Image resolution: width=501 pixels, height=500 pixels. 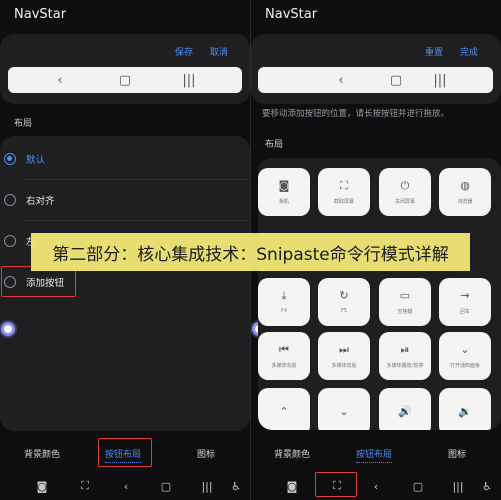 I want to click on tab-button-layout: 按钮布局, so click(x=374, y=455).